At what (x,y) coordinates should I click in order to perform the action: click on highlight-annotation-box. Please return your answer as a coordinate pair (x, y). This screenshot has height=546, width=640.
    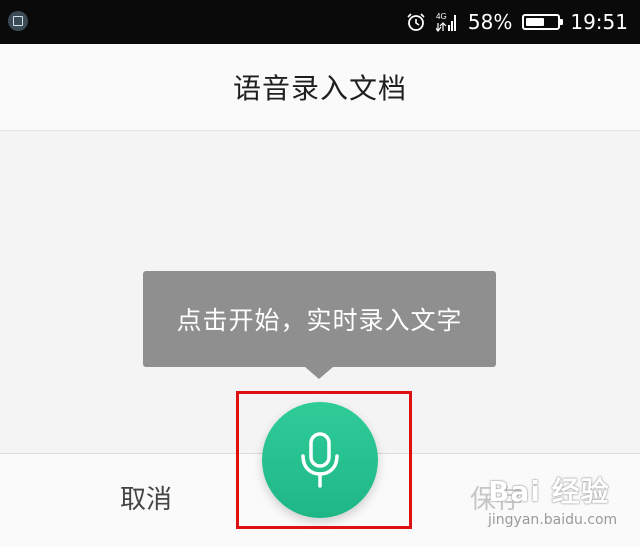
    Looking at the image, I should click on (324, 460).